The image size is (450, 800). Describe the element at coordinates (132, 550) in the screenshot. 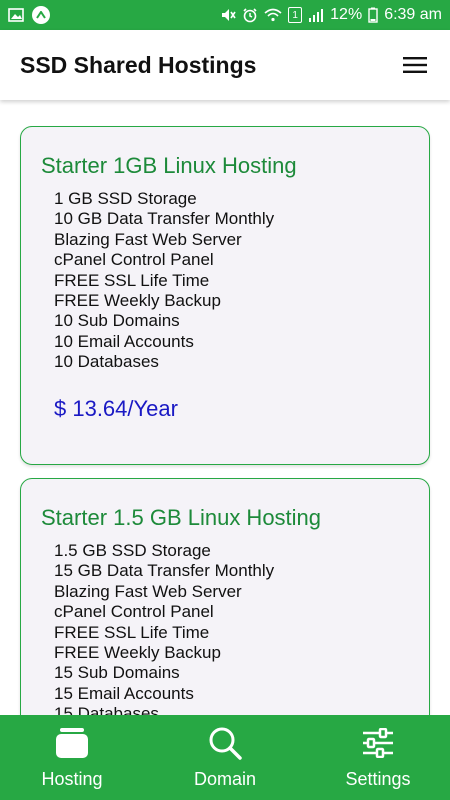

I see `plan-feature: 1.5 GB SSD Storage` at that location.